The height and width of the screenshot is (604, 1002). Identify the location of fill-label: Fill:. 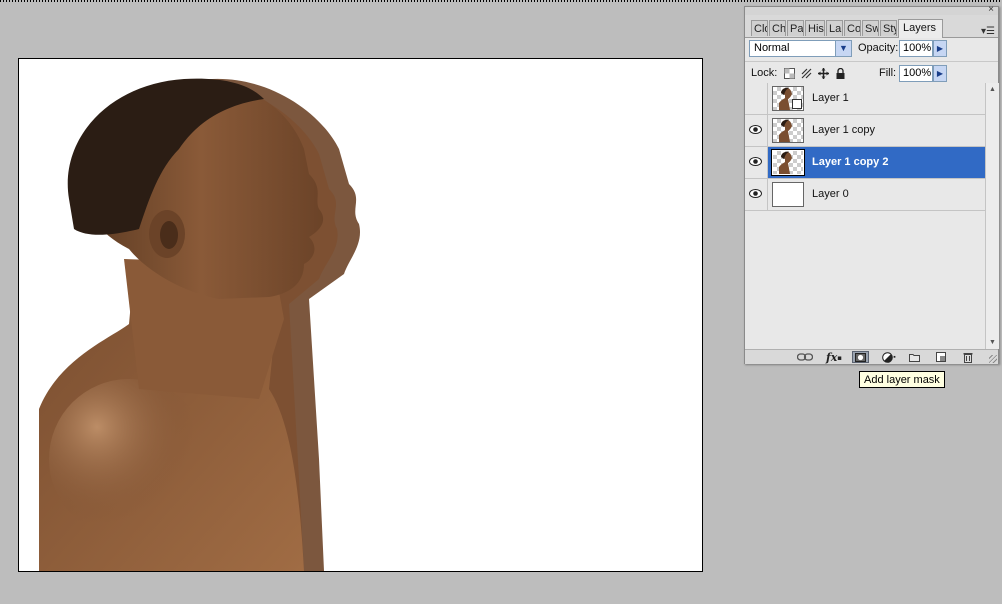
(888, 73).